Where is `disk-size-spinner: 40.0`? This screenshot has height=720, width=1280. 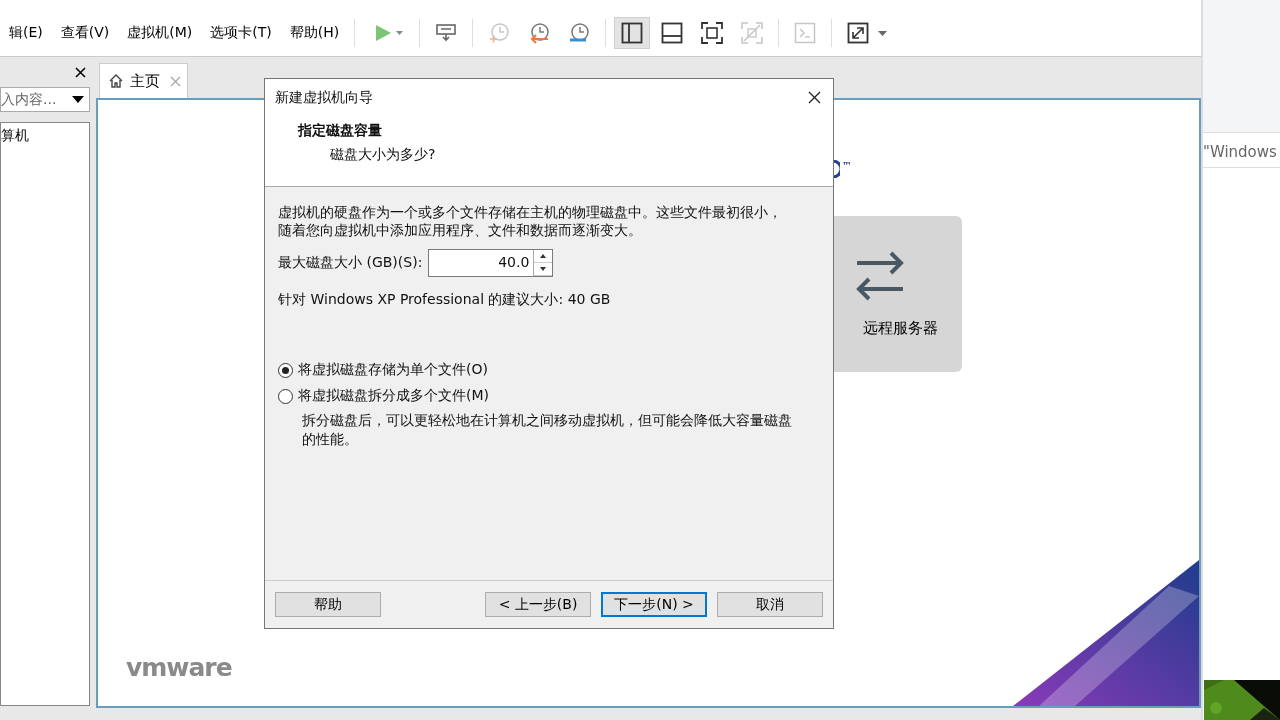 disk-size-spinner: 40.0 is located at coordinates (491, 263).